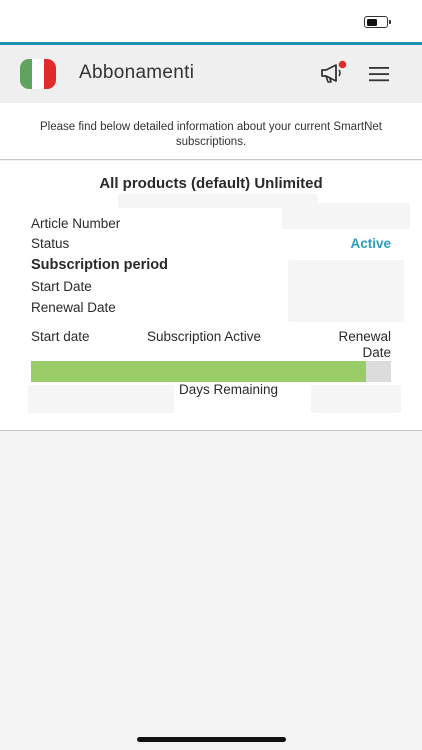 The image size is (422, 750). I want to click on page-title: Abbonamenti, so click(137, 72).